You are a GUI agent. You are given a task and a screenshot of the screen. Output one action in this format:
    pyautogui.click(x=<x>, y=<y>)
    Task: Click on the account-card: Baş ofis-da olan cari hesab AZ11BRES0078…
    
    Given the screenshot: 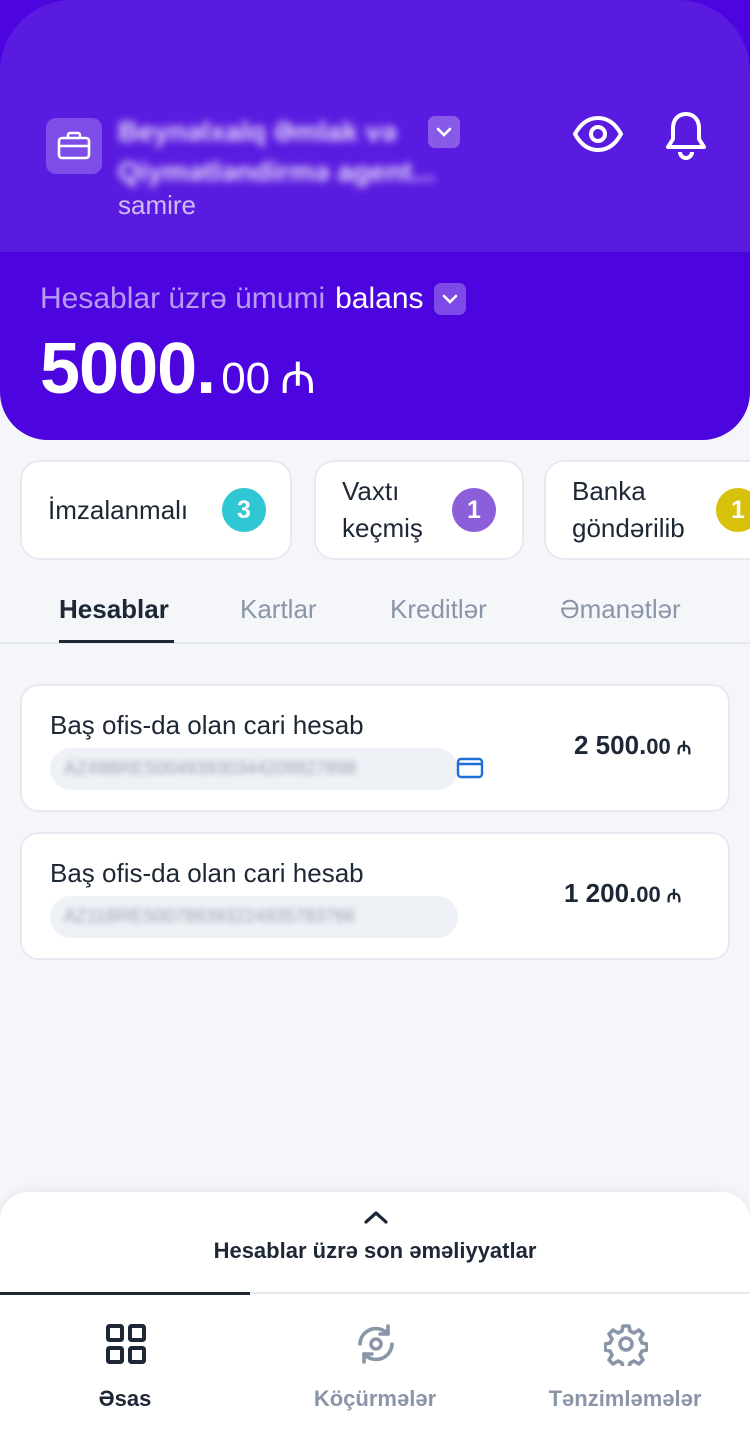 What is the action you would take?
    pyautogui.click(x=375, y=896)
    